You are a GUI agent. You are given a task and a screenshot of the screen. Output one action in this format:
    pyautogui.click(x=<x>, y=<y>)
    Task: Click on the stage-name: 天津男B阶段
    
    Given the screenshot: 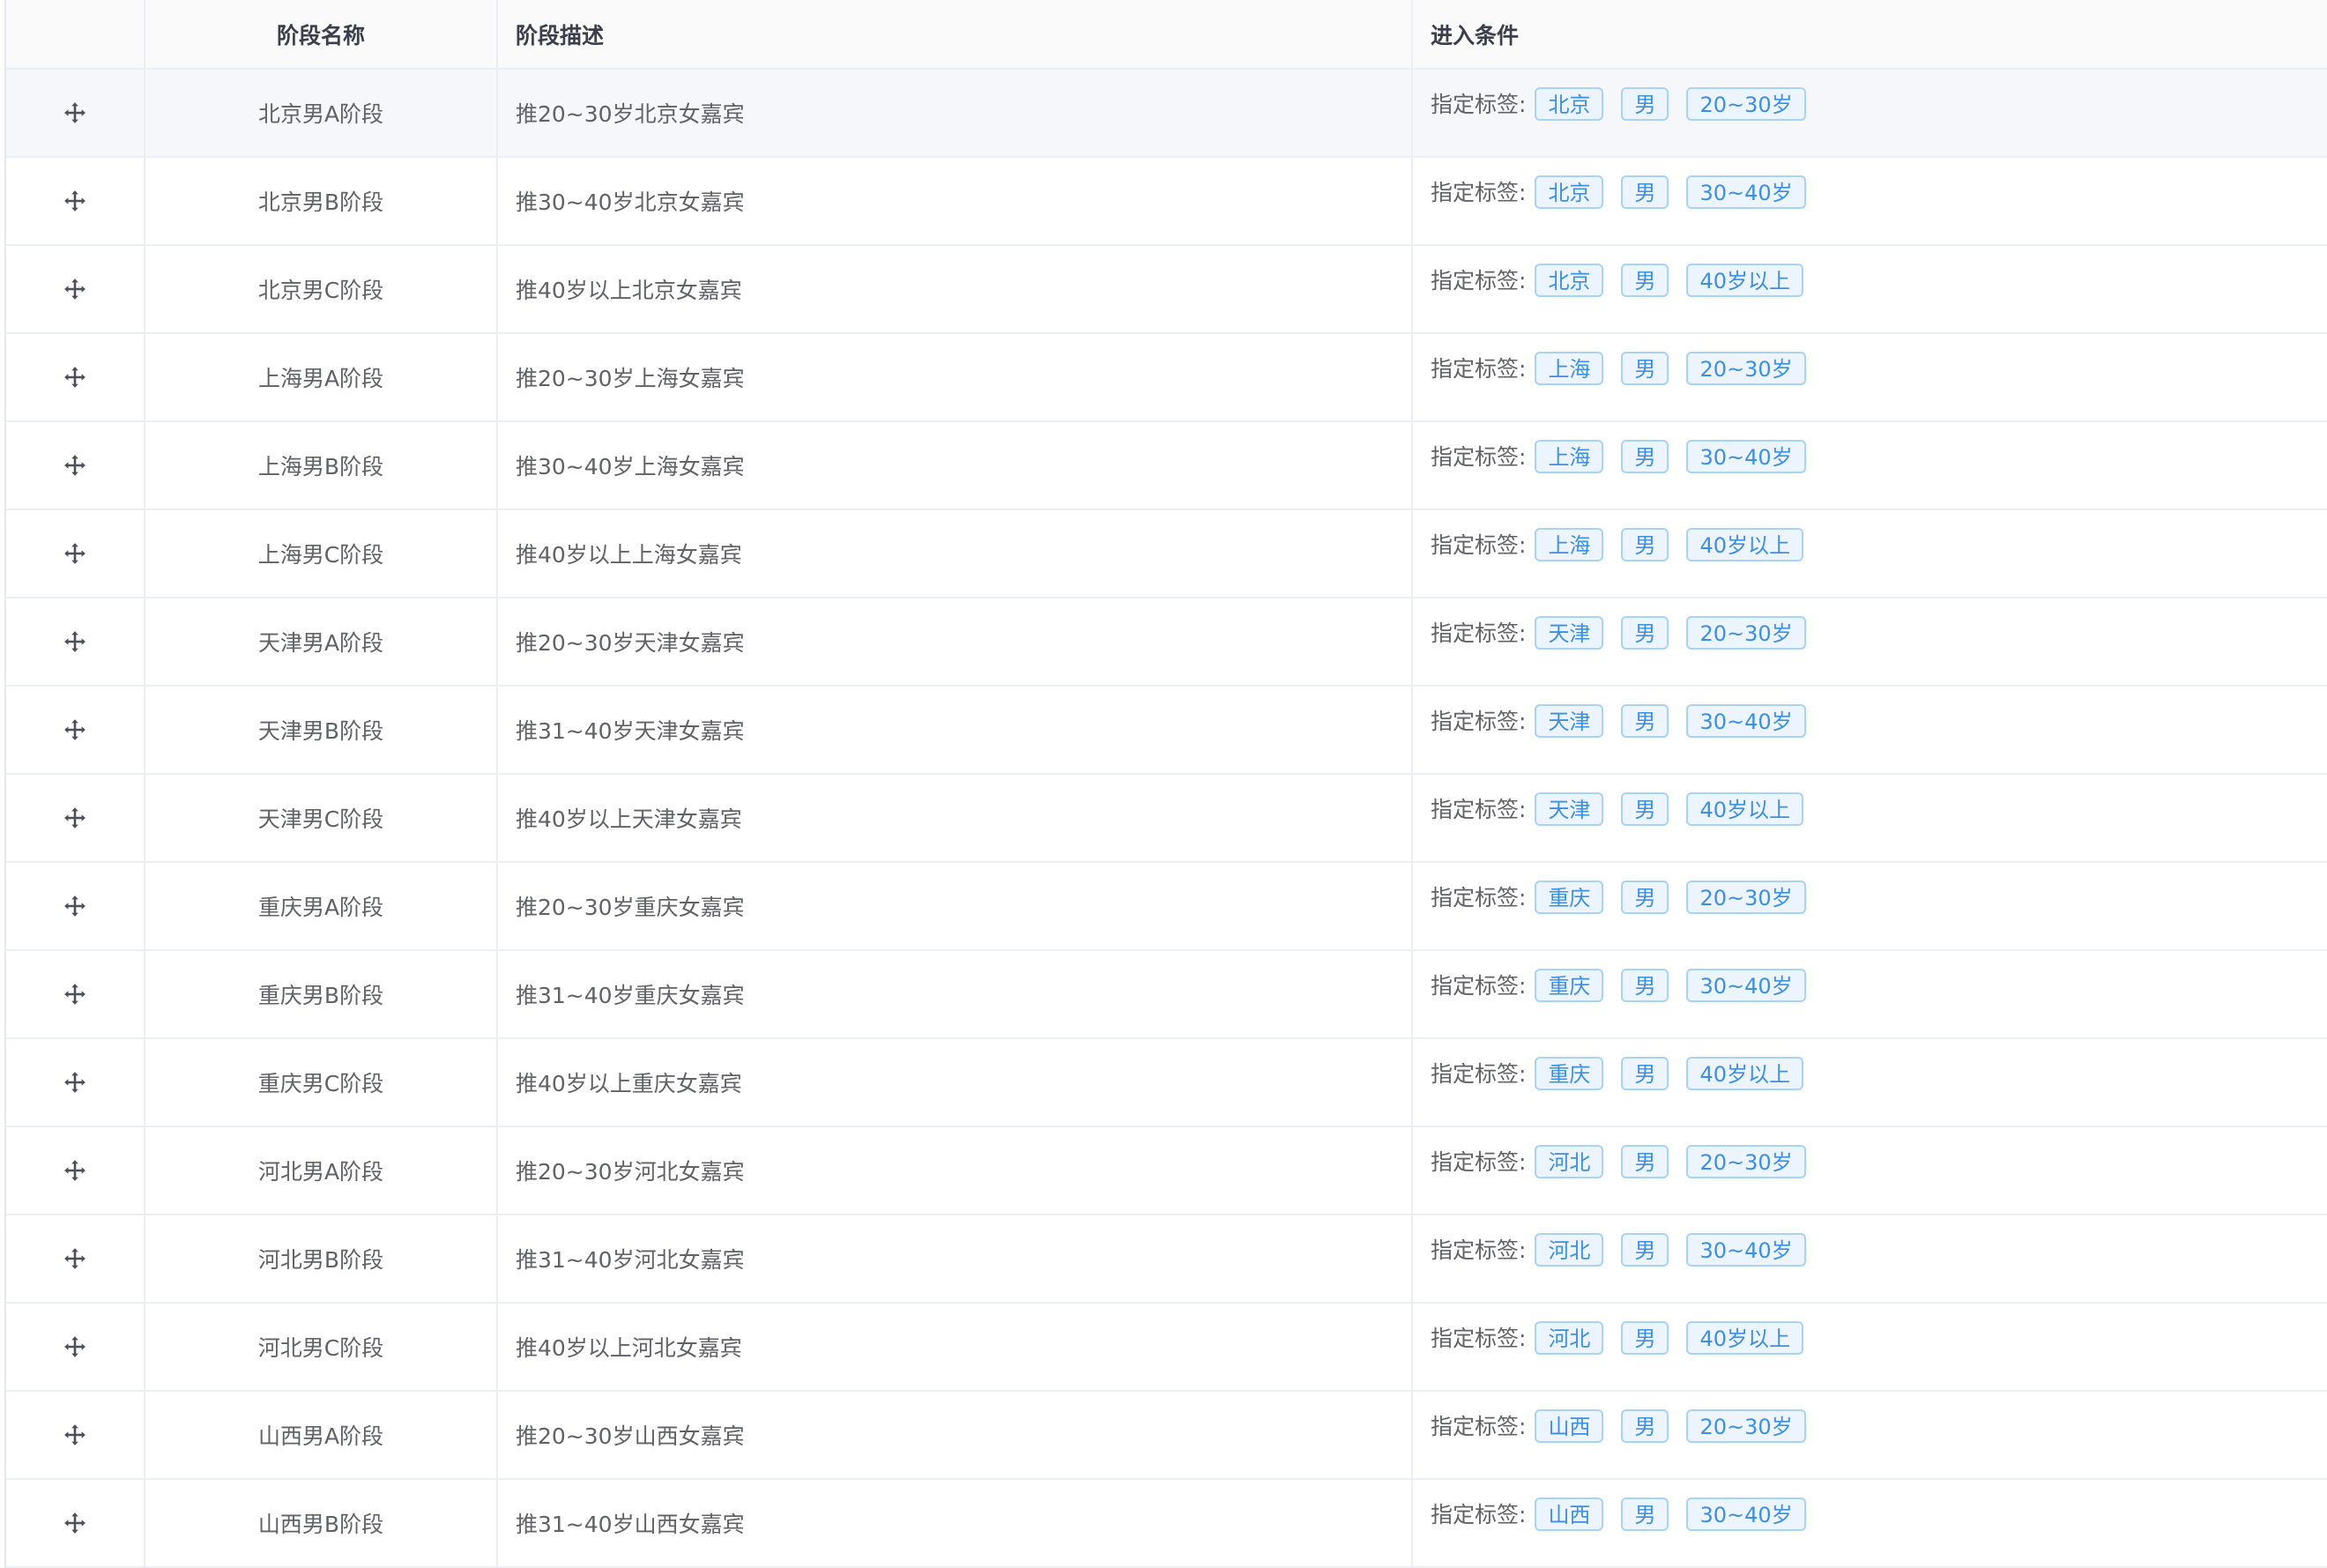 What is the action you would take?
    pyautogui.click(x=322, y=730)
    